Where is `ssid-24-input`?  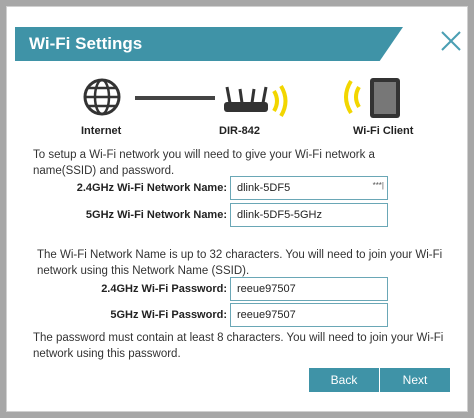
ssid-24-input is located at coordinates (309, 188).